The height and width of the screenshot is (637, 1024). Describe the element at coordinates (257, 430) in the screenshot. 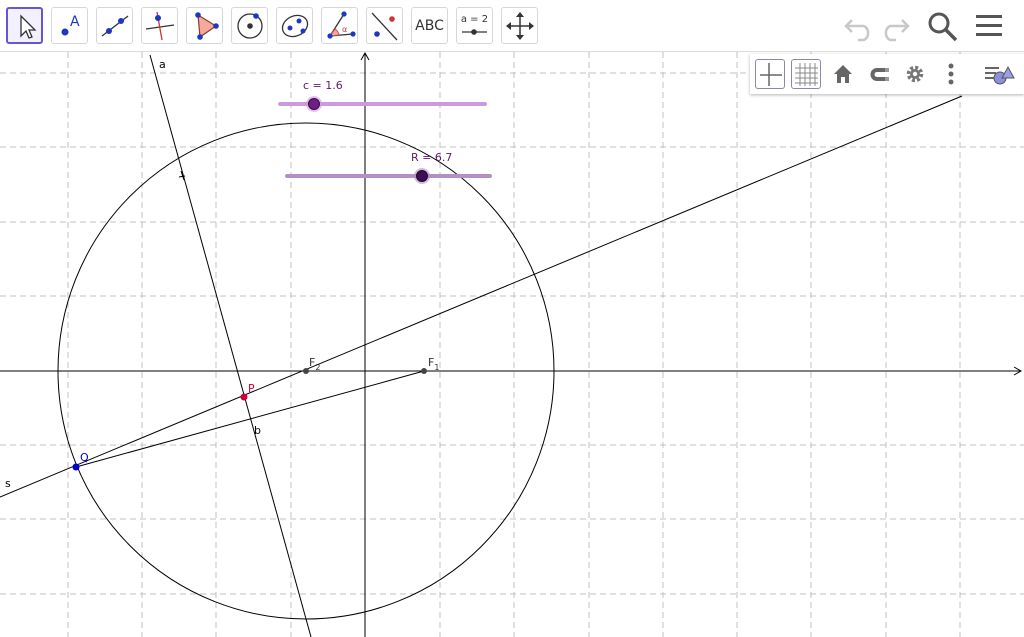

I see `line-b-label: b` at that location.